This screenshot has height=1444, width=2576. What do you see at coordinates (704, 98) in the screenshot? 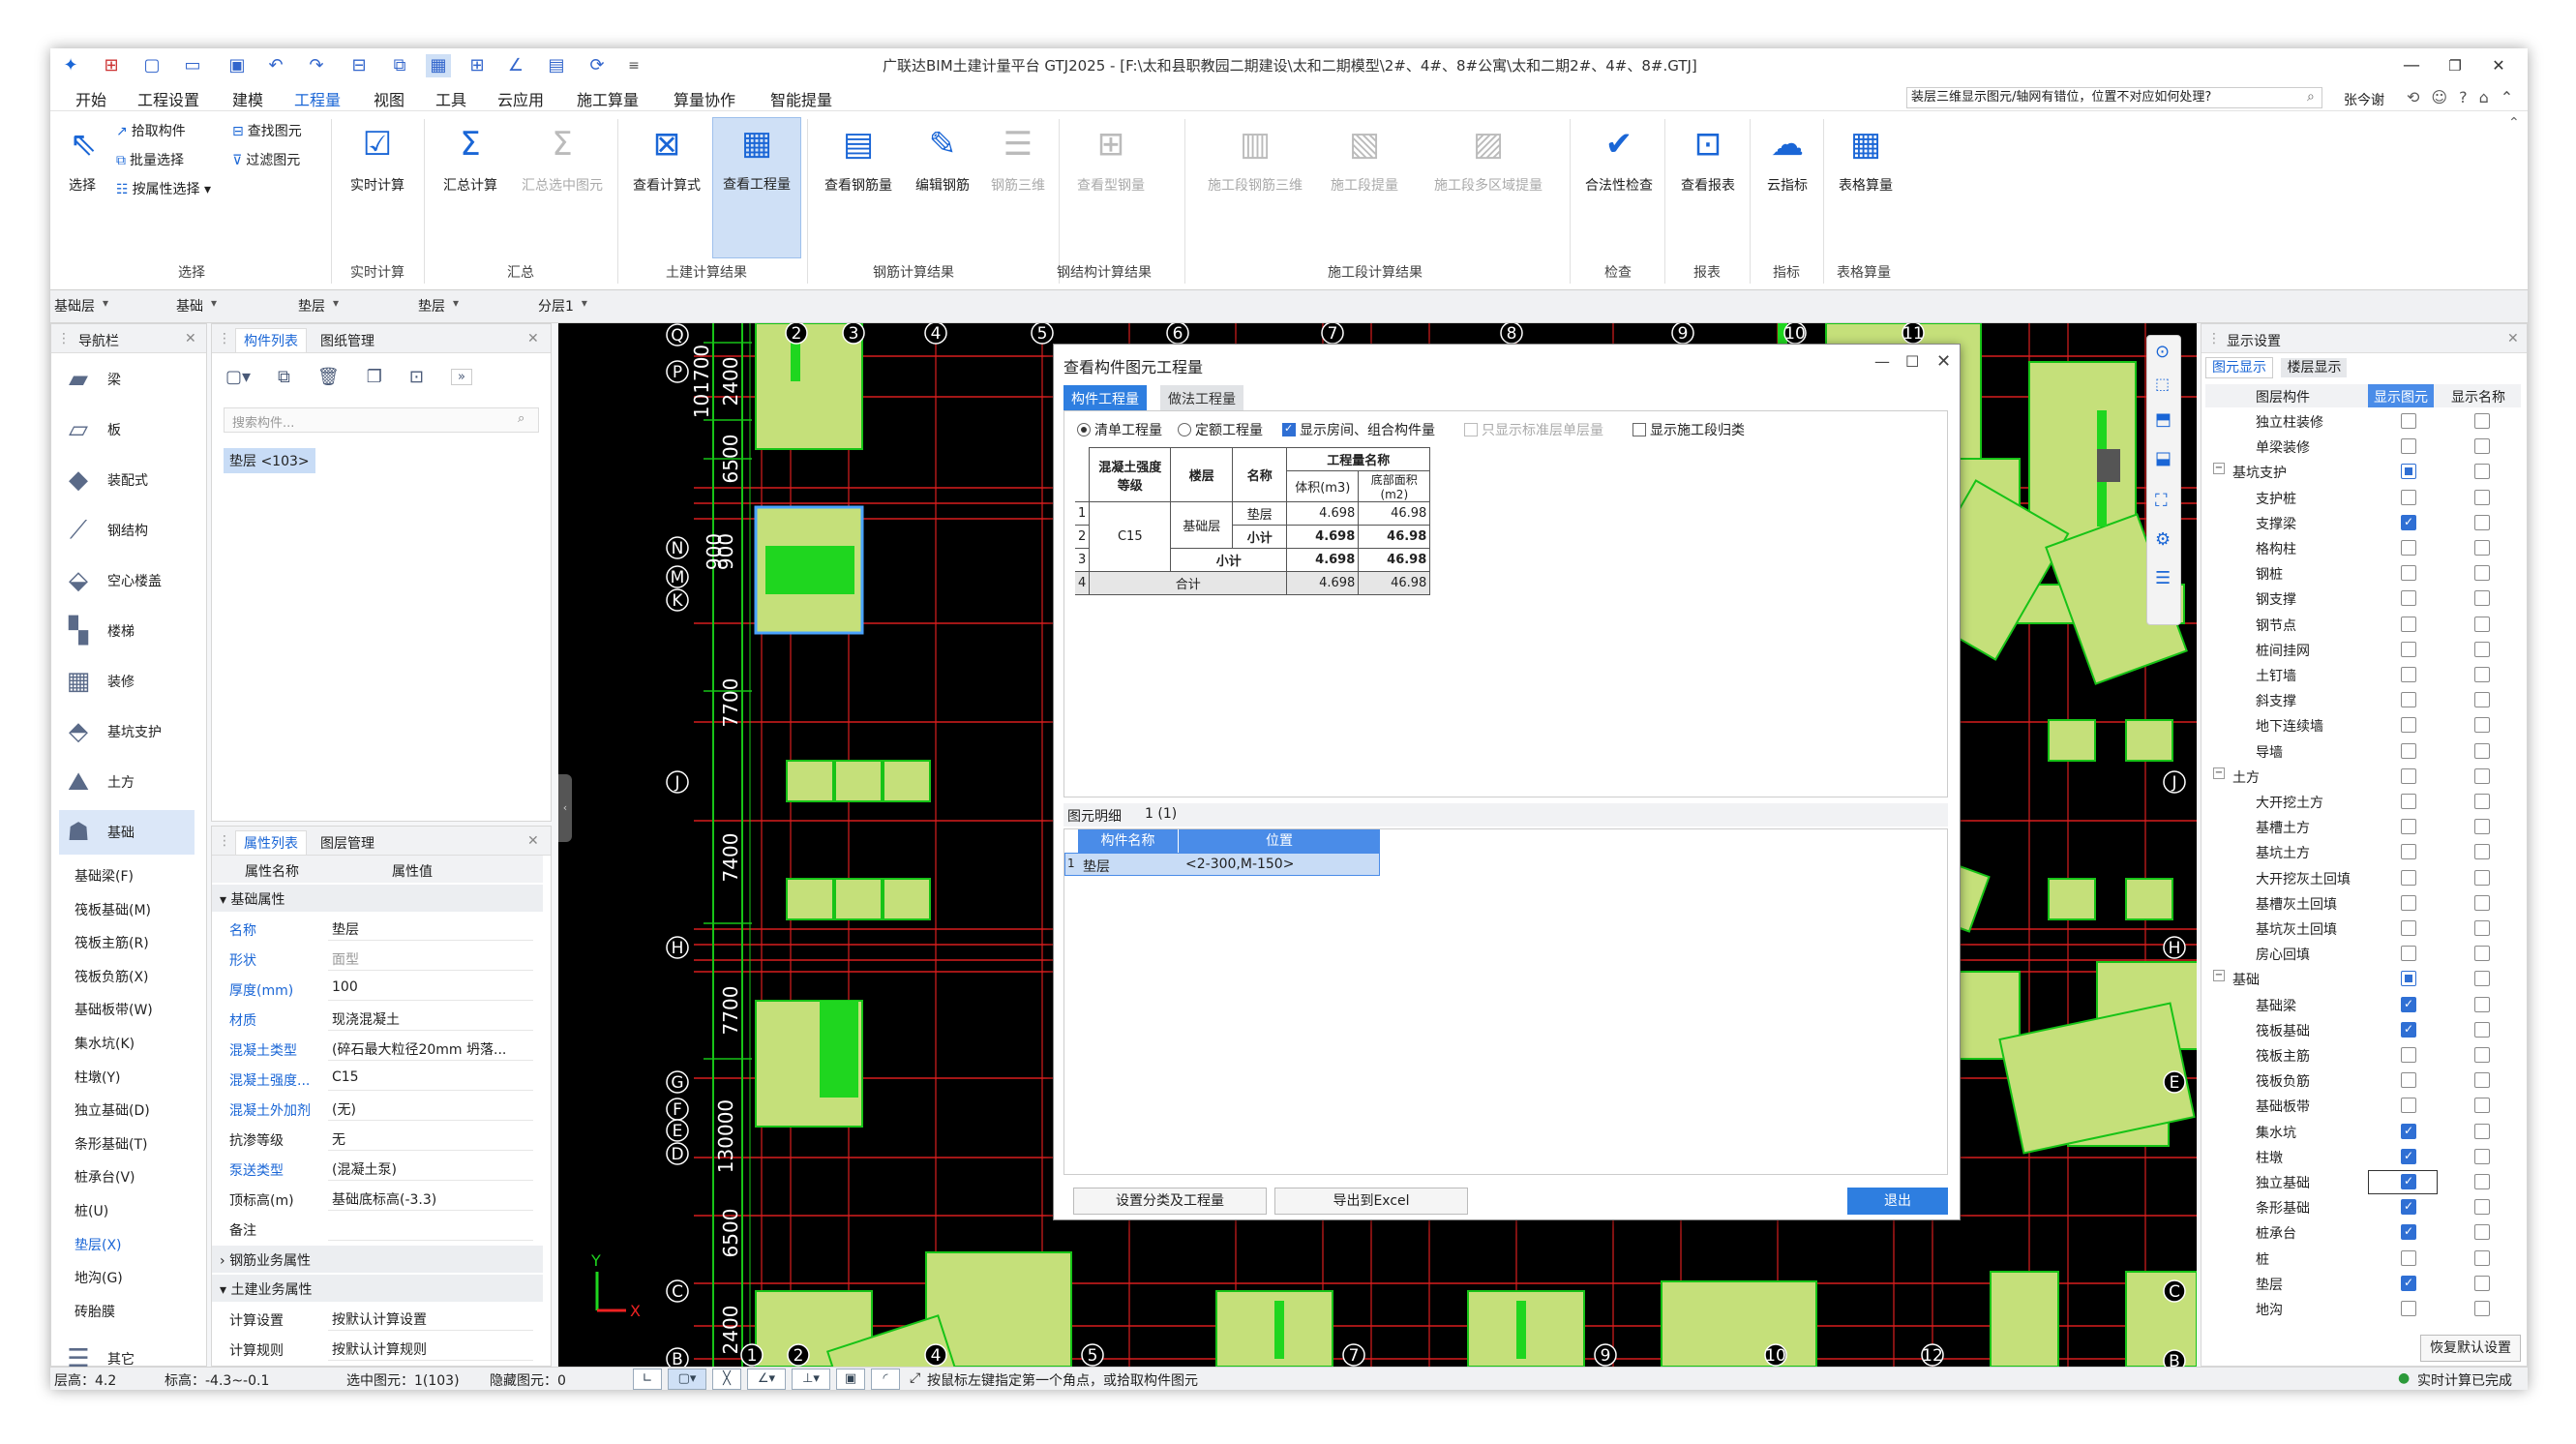
I see `menu-collab: 算量协作` at bounding box center [704, 98].